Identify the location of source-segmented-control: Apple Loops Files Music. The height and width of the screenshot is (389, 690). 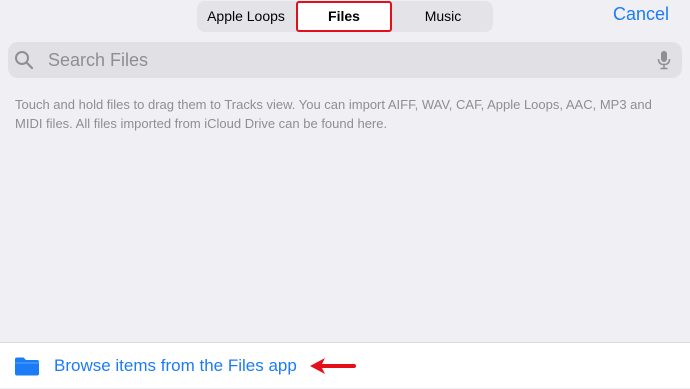
(345, 16).